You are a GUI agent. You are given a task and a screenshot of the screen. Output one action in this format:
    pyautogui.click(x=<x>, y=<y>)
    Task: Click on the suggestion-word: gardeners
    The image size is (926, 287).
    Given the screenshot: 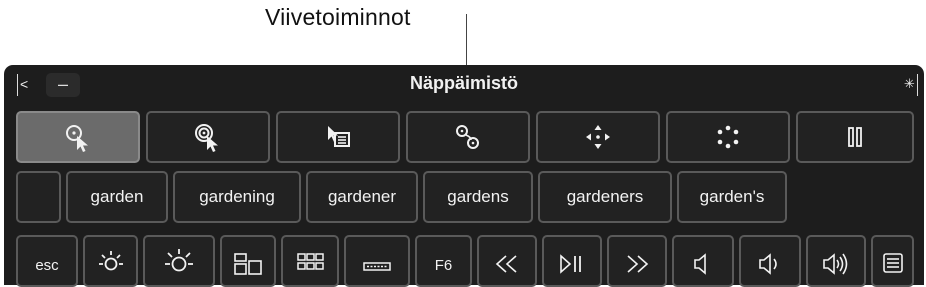 What is the action you would take?
    pyautogui.click(x=605, y=197)
    